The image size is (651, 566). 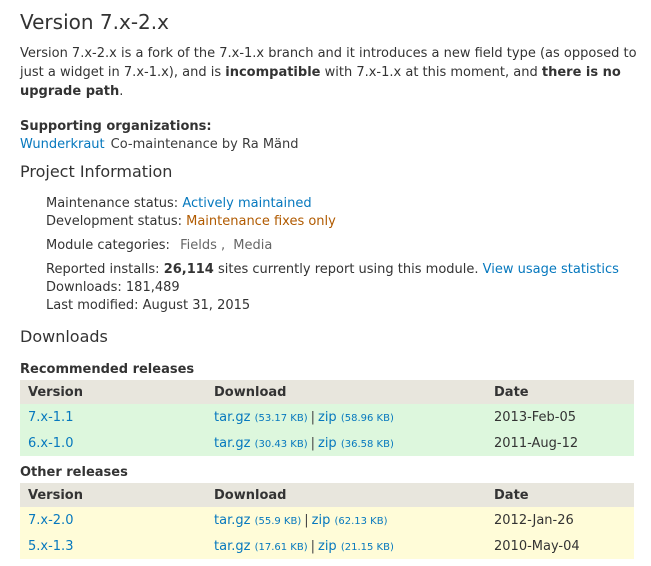 I want to click on installs-label: Reported installs:, so click(x=105, y=269).